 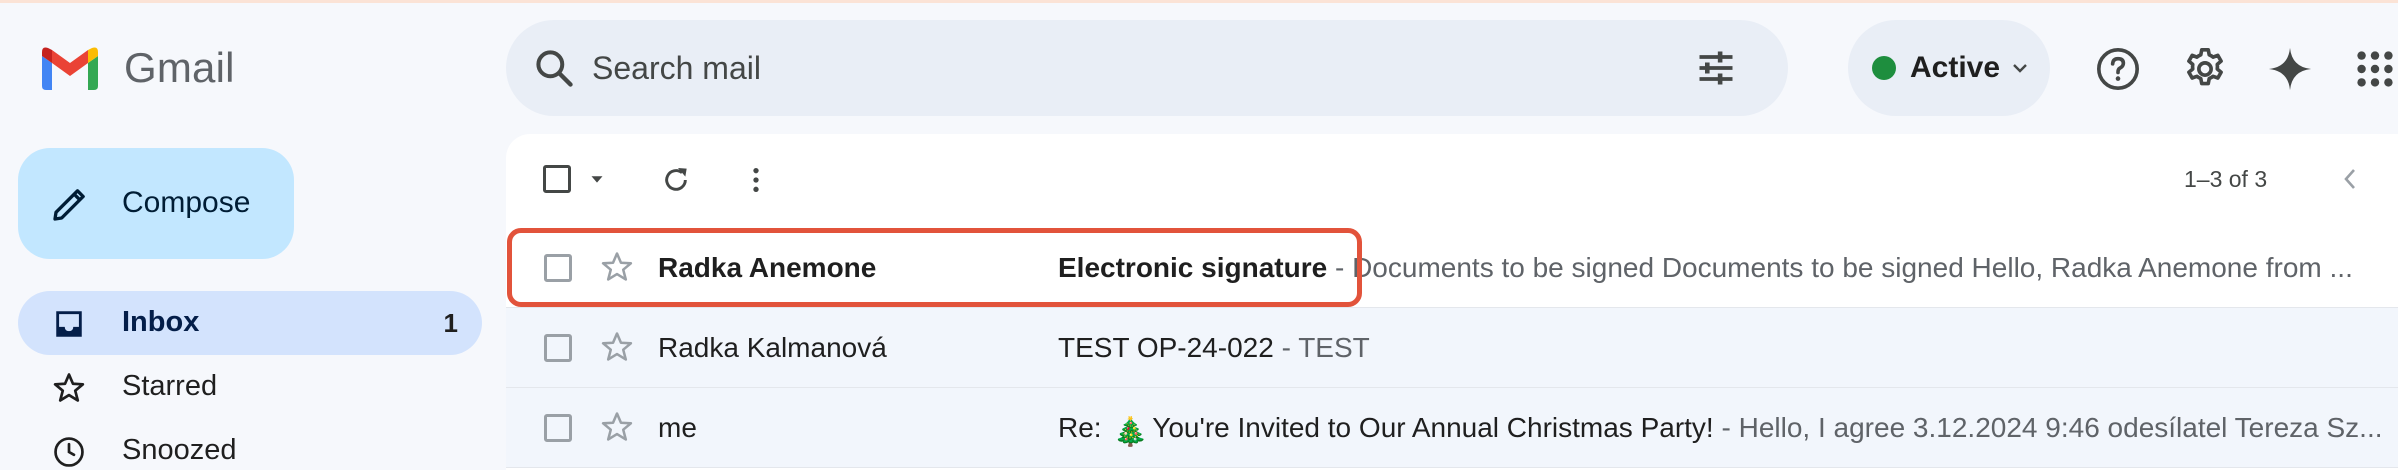 I want to click on checkbox-box, so click(x=557, y=179).